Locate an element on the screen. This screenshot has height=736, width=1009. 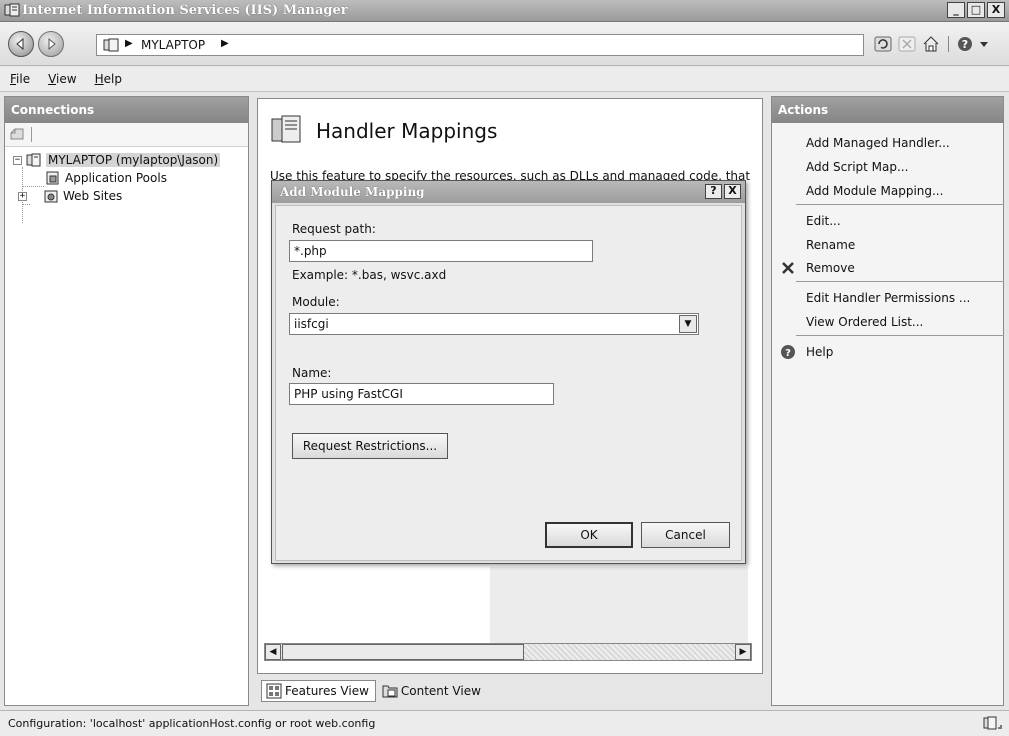
tree-node-web-sites: + Web Sites is located at coordinates (70, 196).